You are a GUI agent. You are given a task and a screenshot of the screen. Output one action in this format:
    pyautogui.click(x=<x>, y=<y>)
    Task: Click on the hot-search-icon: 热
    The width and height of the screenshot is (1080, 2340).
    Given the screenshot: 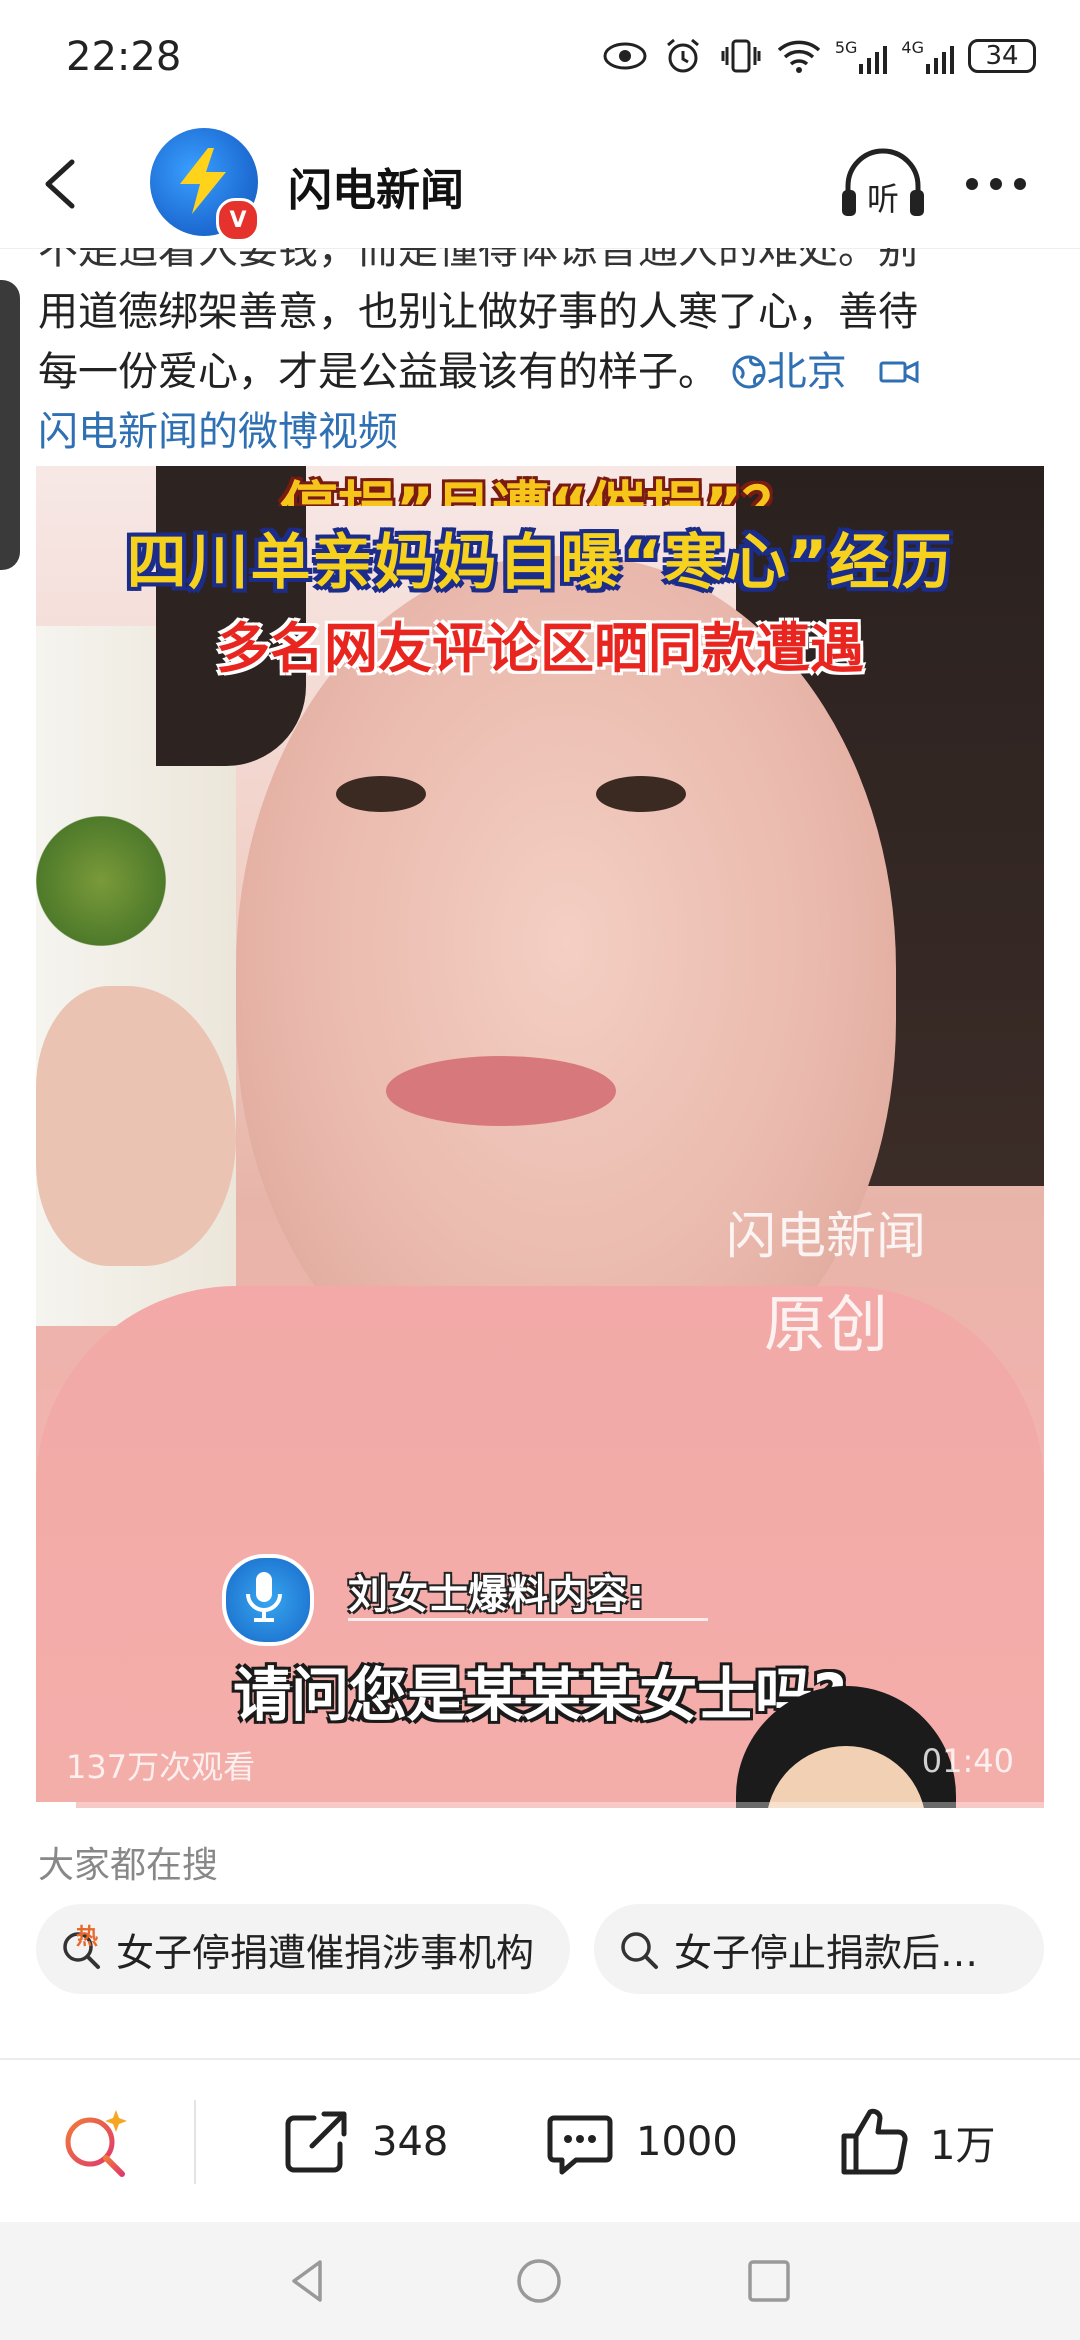 What is the action you would take?
    pyautogui.click(x=82, y=1949)
    